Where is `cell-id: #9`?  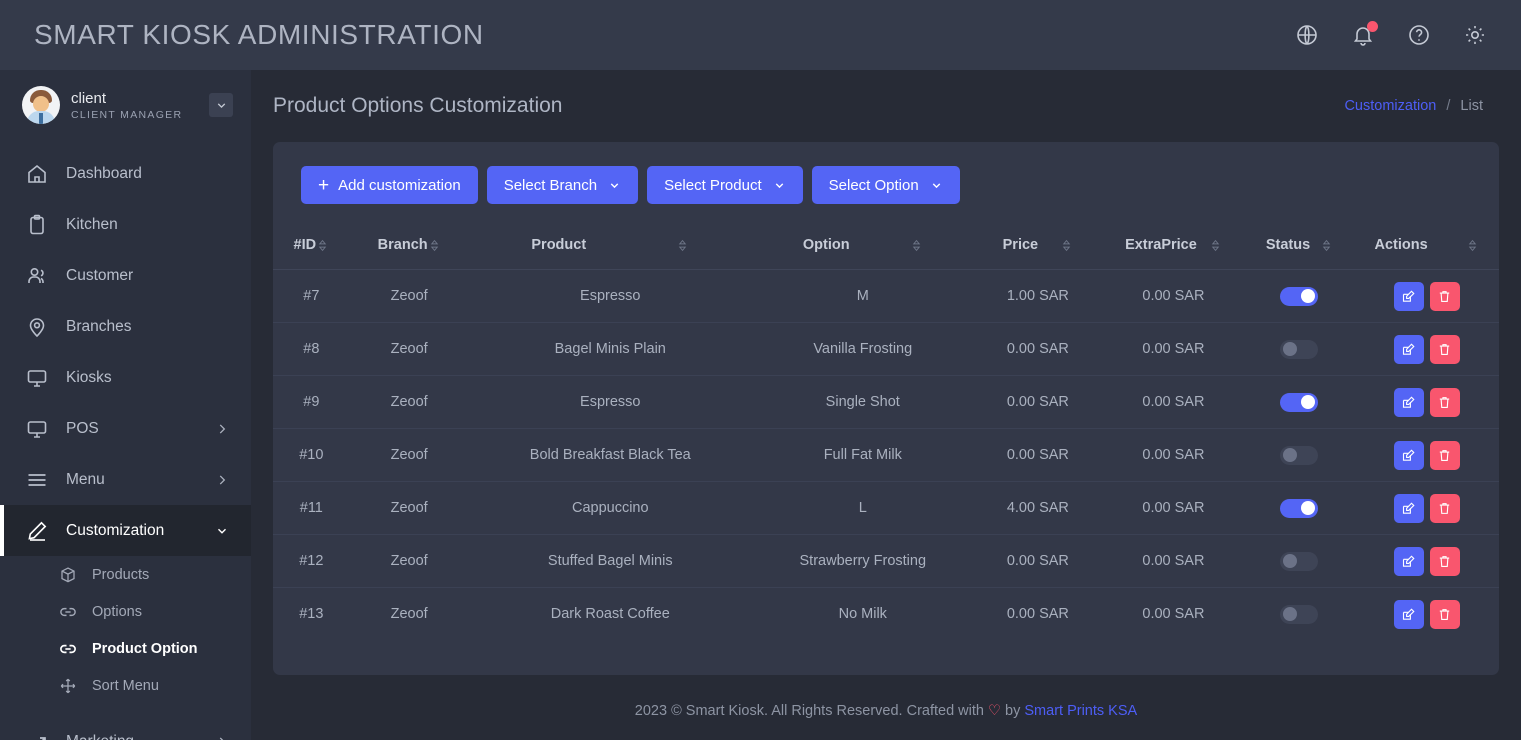 cell-id: #9 is located at coordinates (311, 402).